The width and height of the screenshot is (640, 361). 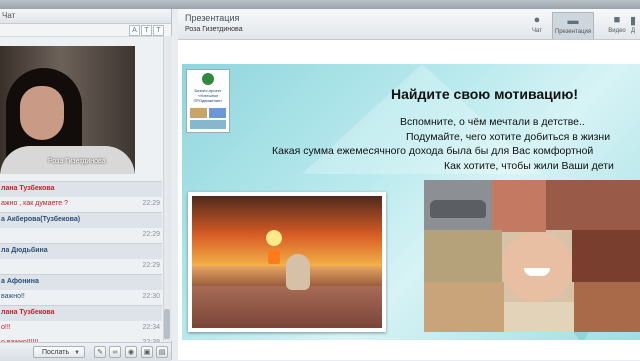 I want to click on eye-icon: ◉, so click(x=131, y=352).